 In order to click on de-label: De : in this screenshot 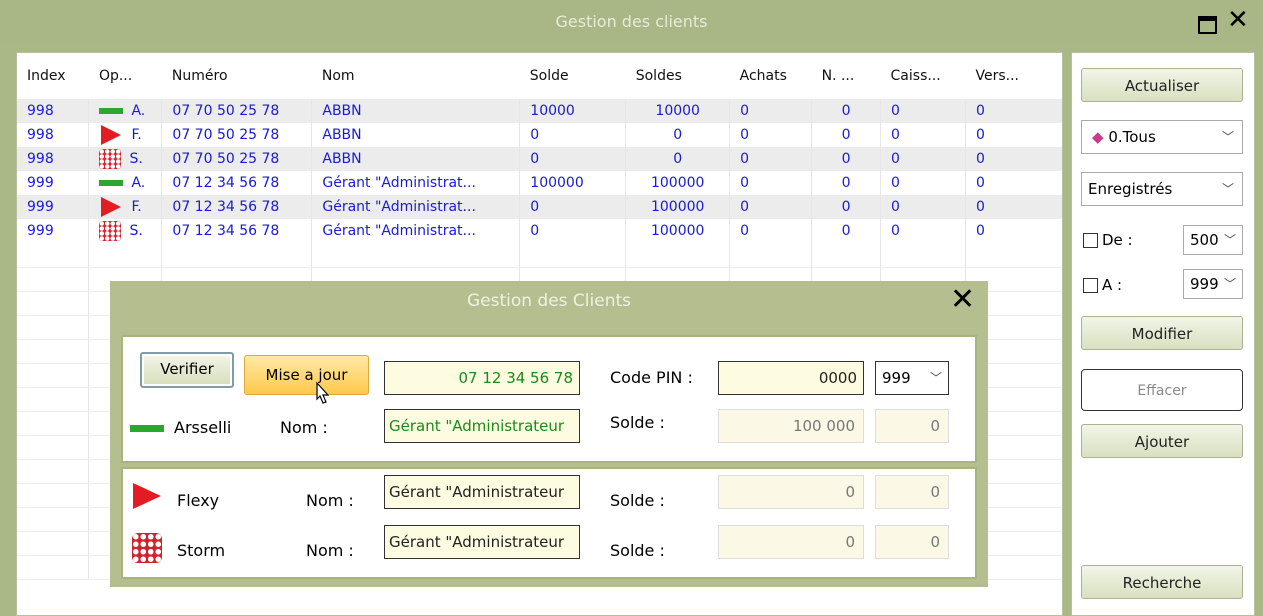, I will do `click(1117, 240)`.